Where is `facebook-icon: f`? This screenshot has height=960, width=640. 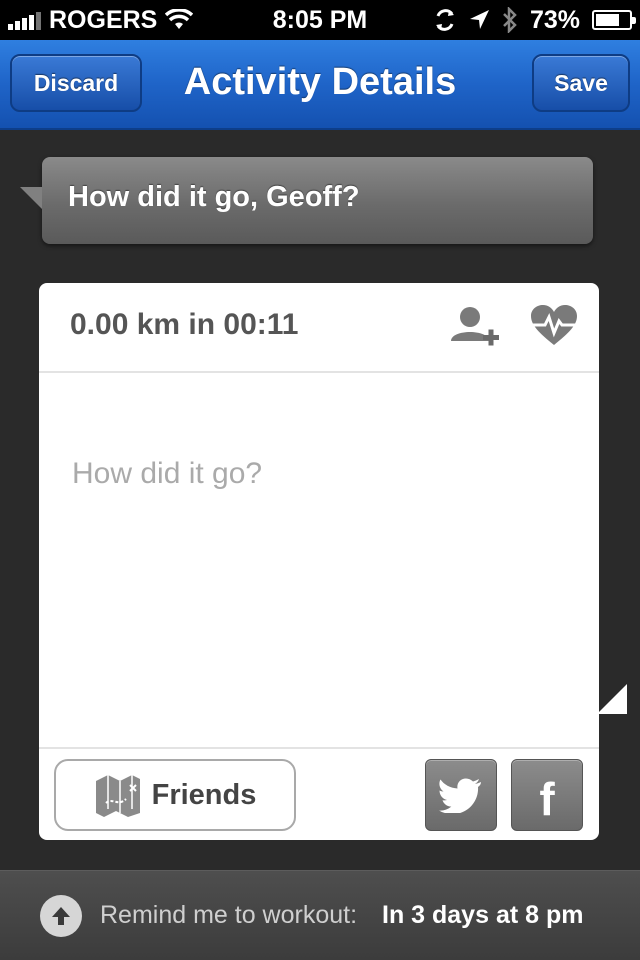
facebook-icon: f is located at coordinates (547, 799).